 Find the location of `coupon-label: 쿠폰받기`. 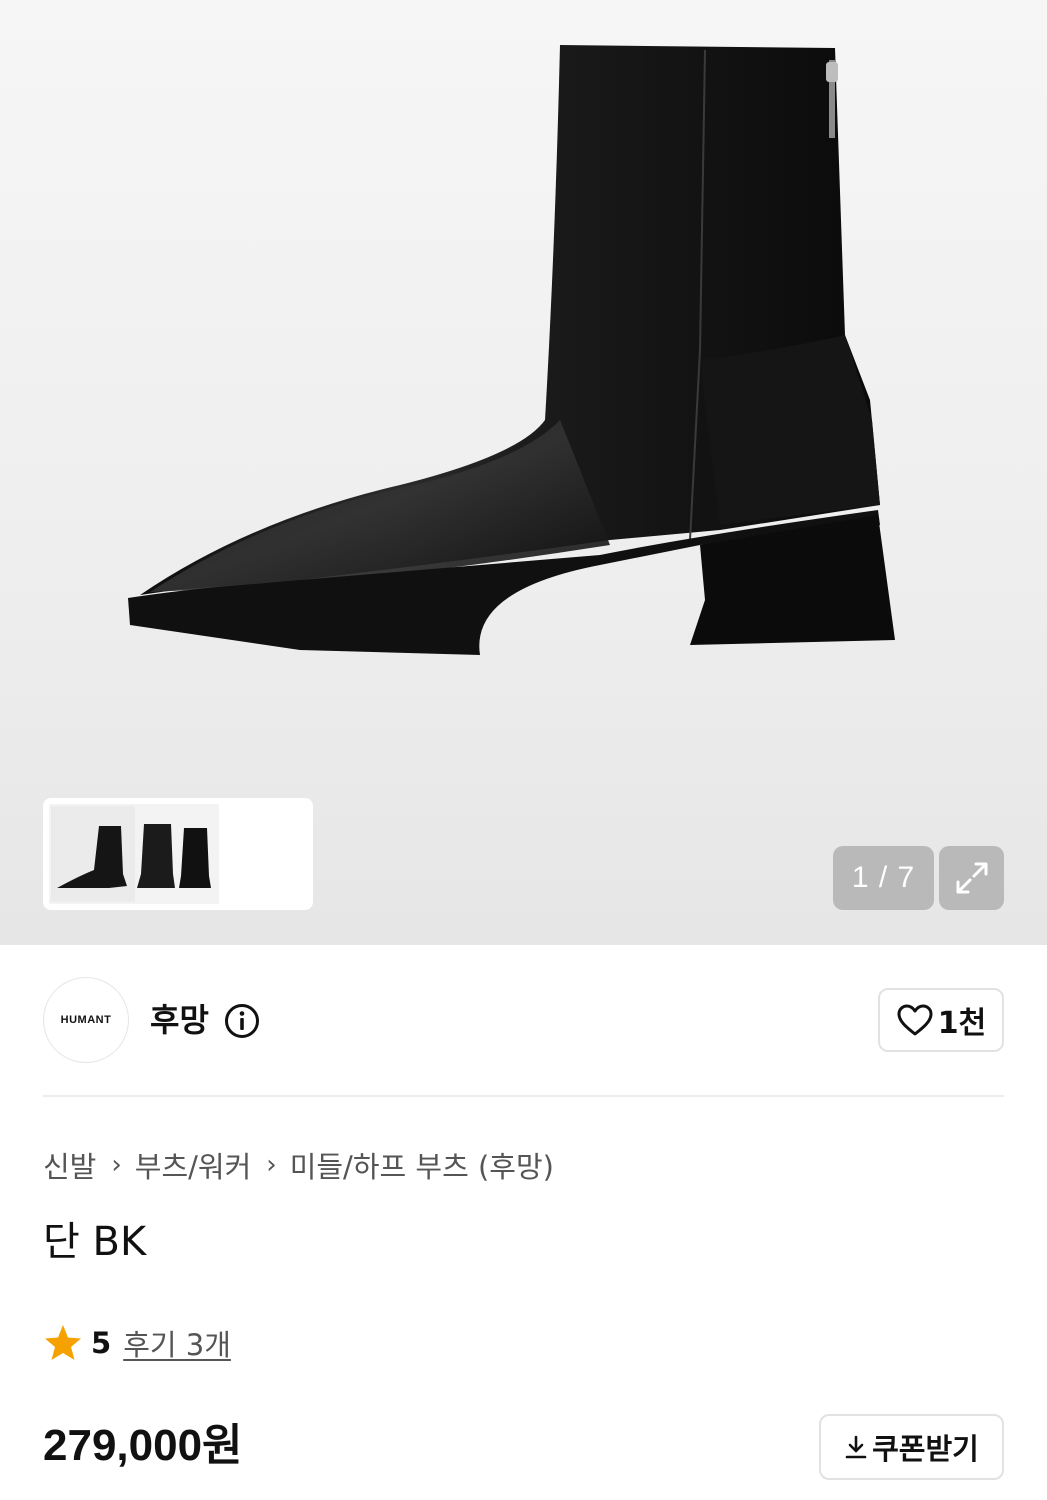

coupon-label: 쿠폰받기 is located at coordinates (925, 1449).